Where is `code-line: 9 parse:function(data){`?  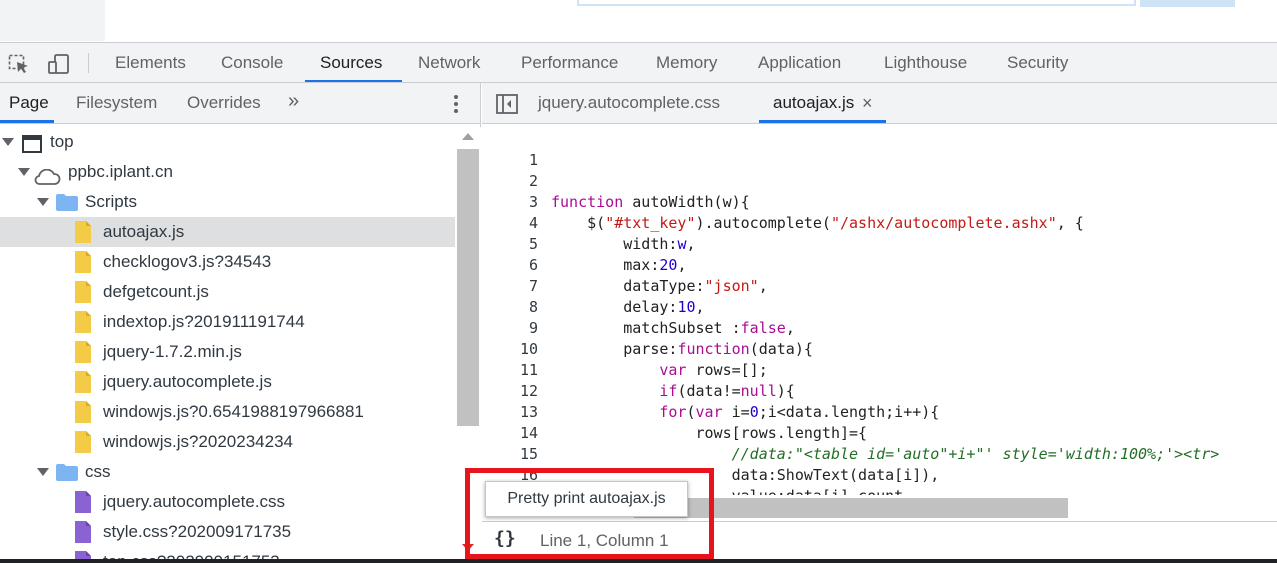 code-line: 9 parse:function(data){ is located at coordinates (879, 327).